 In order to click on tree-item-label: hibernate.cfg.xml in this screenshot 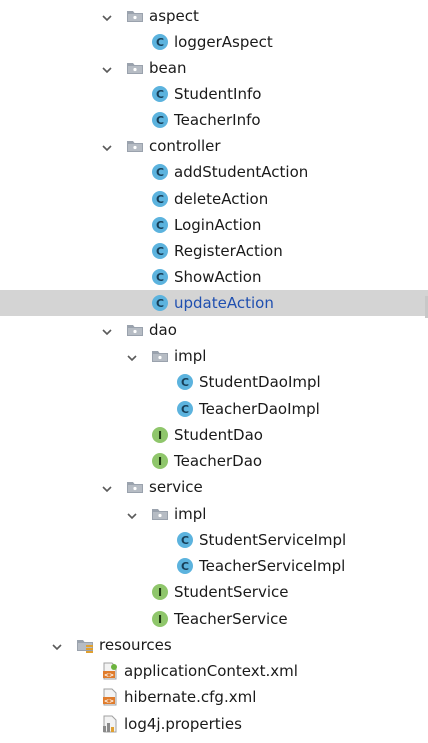, I will do `click(190, 697)`.